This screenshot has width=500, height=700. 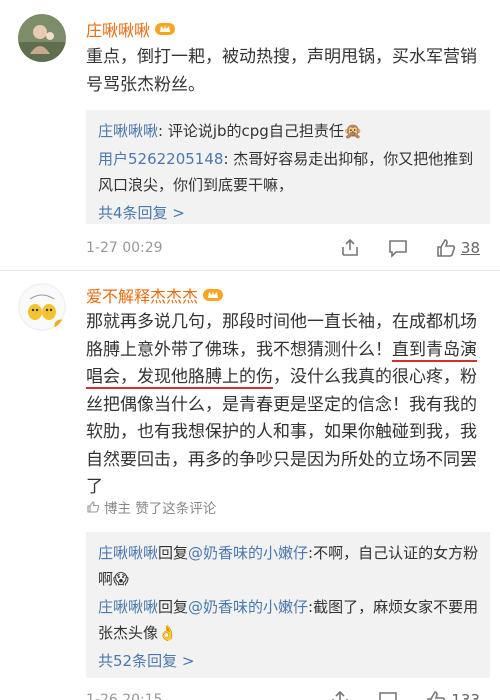 What do you see at coordinates (465, 695) in the screenshot?
I see `like-count: 133` at bounding box center [465, 695].